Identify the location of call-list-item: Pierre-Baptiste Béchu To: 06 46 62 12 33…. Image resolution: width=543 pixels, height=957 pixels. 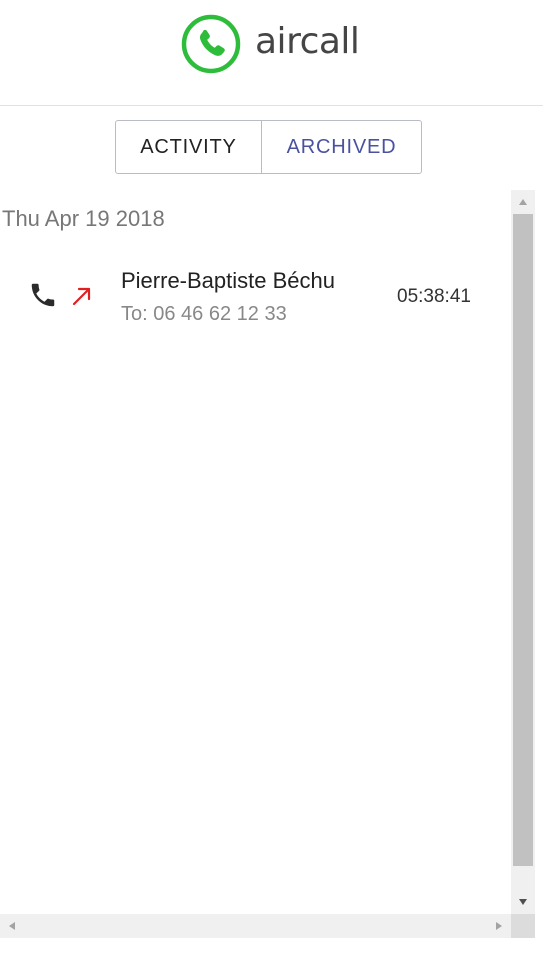
(255, 296).